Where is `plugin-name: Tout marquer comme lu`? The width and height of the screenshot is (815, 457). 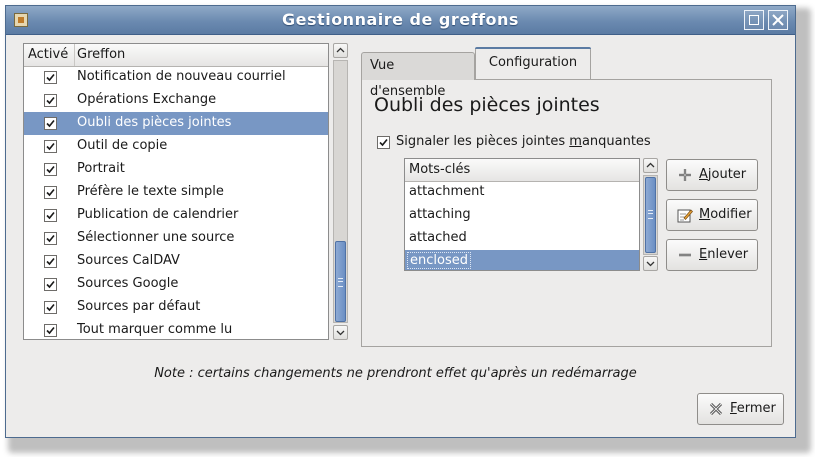
plugin-name: Tout marquer comme lu is located at coordinates (155, 329).